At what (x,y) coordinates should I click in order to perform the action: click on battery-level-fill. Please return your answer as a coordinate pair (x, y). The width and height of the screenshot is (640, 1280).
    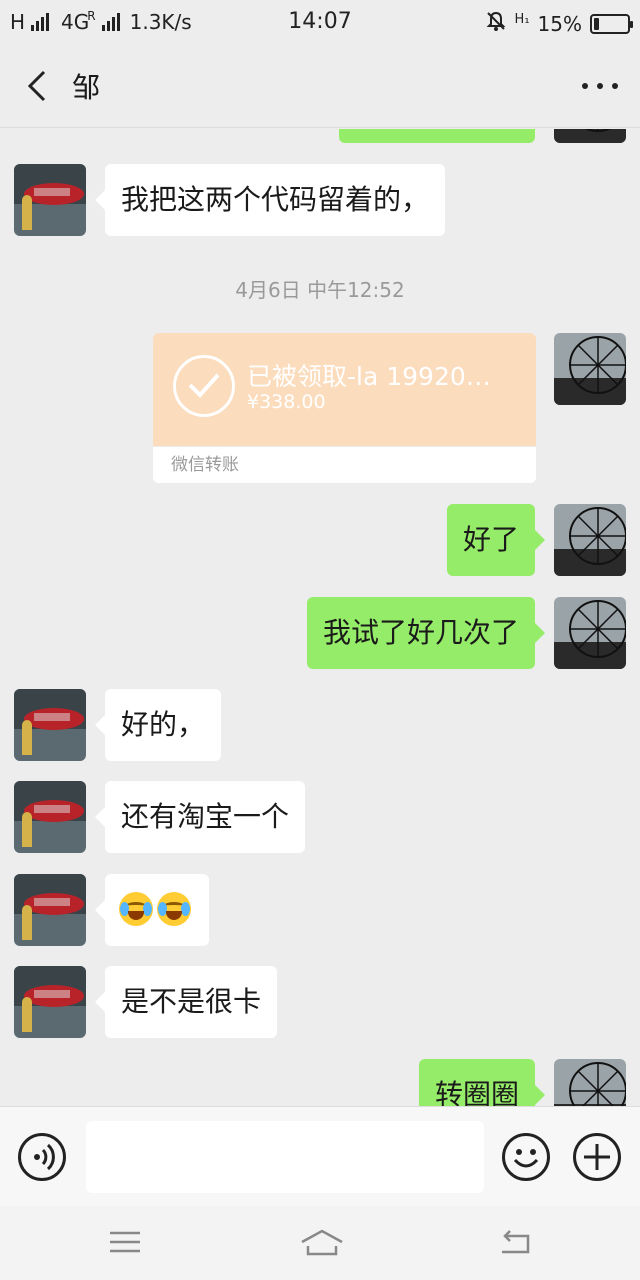
    Looking at the image, I should click on (596, 23).